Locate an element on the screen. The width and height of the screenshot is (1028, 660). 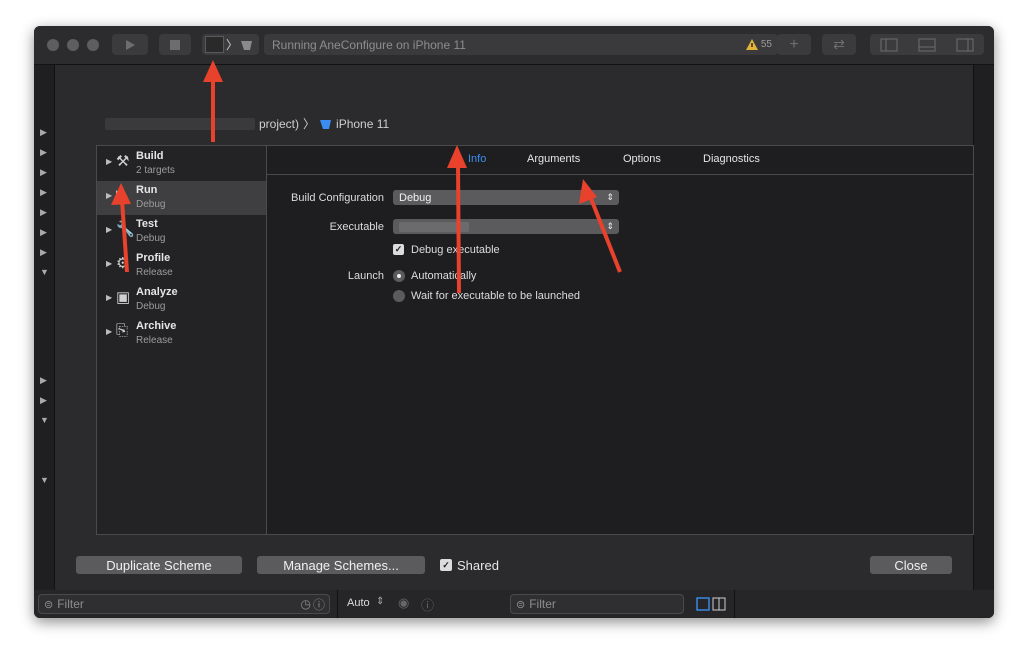
shared-label: Shared is located at coordinates (478, 565).